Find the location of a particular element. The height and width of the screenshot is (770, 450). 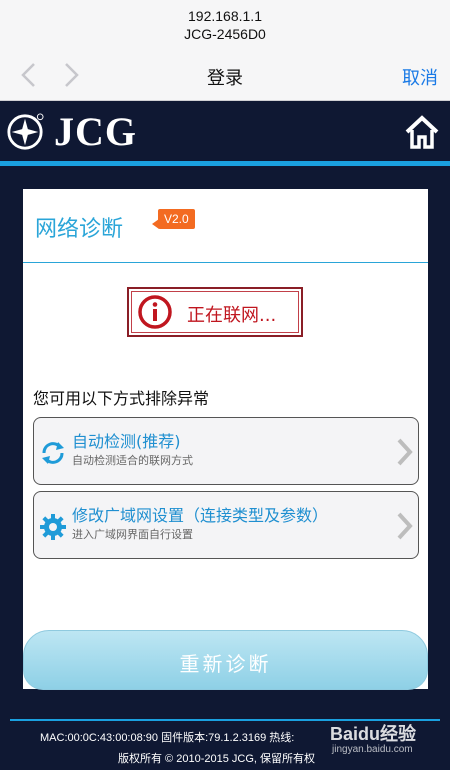

copyright-text: 版权所有 © 2010-2015 JCG, 保留所有权 is located at coordinates (216, 759).